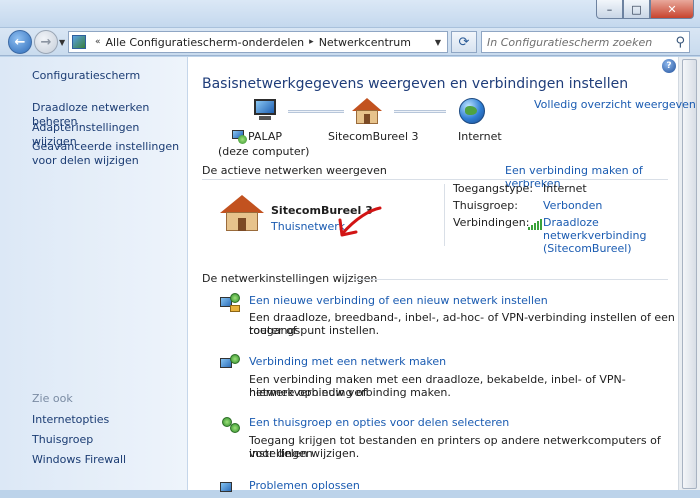  What do you see at coordinates (264, 151) in the screenshot?
I see `map-computer-sub: (deze computer)` at bounding box center [264, 151].